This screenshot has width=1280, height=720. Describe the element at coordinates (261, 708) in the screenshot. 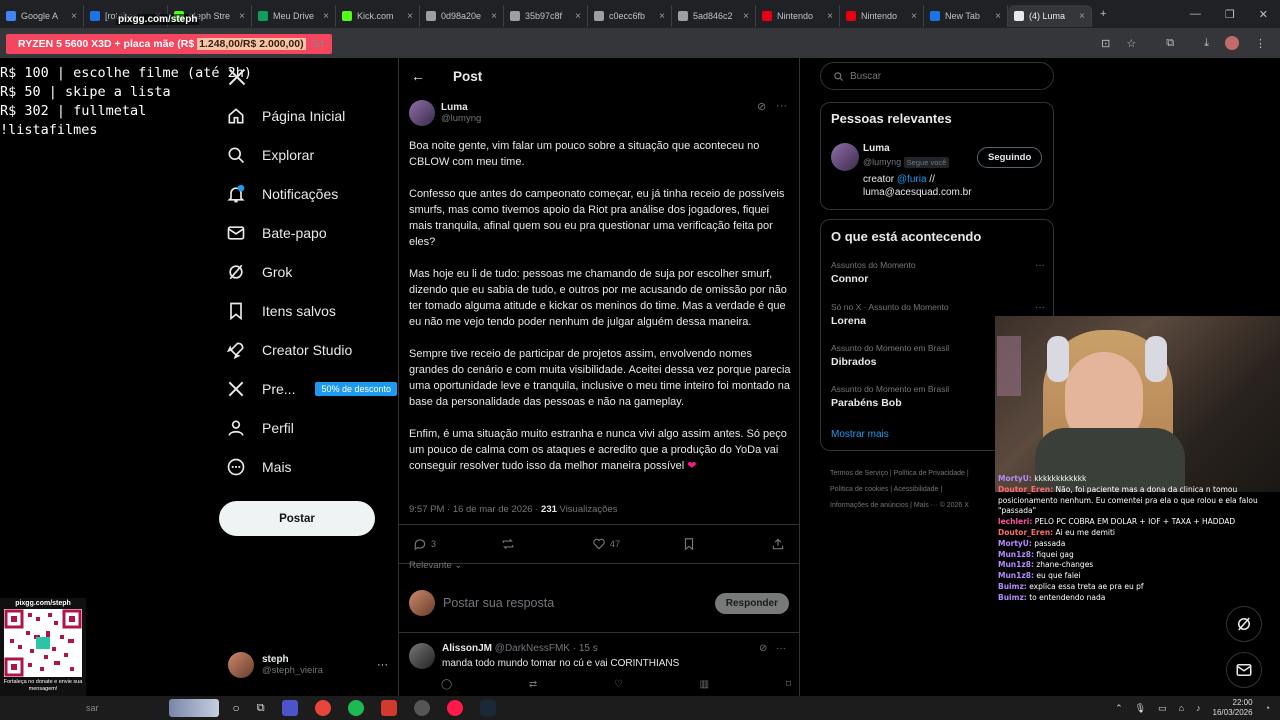

I see `task-view-icon: ⧉` at that location.